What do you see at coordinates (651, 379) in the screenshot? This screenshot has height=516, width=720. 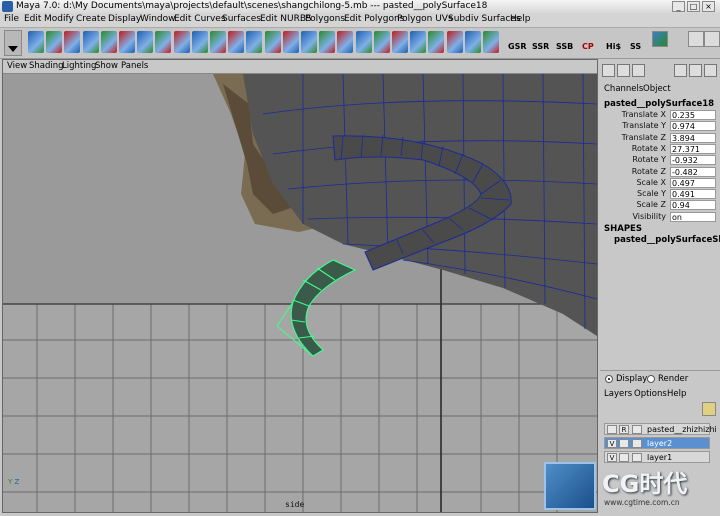 I see `render-mode-radio` at bounding box center [651, 379].